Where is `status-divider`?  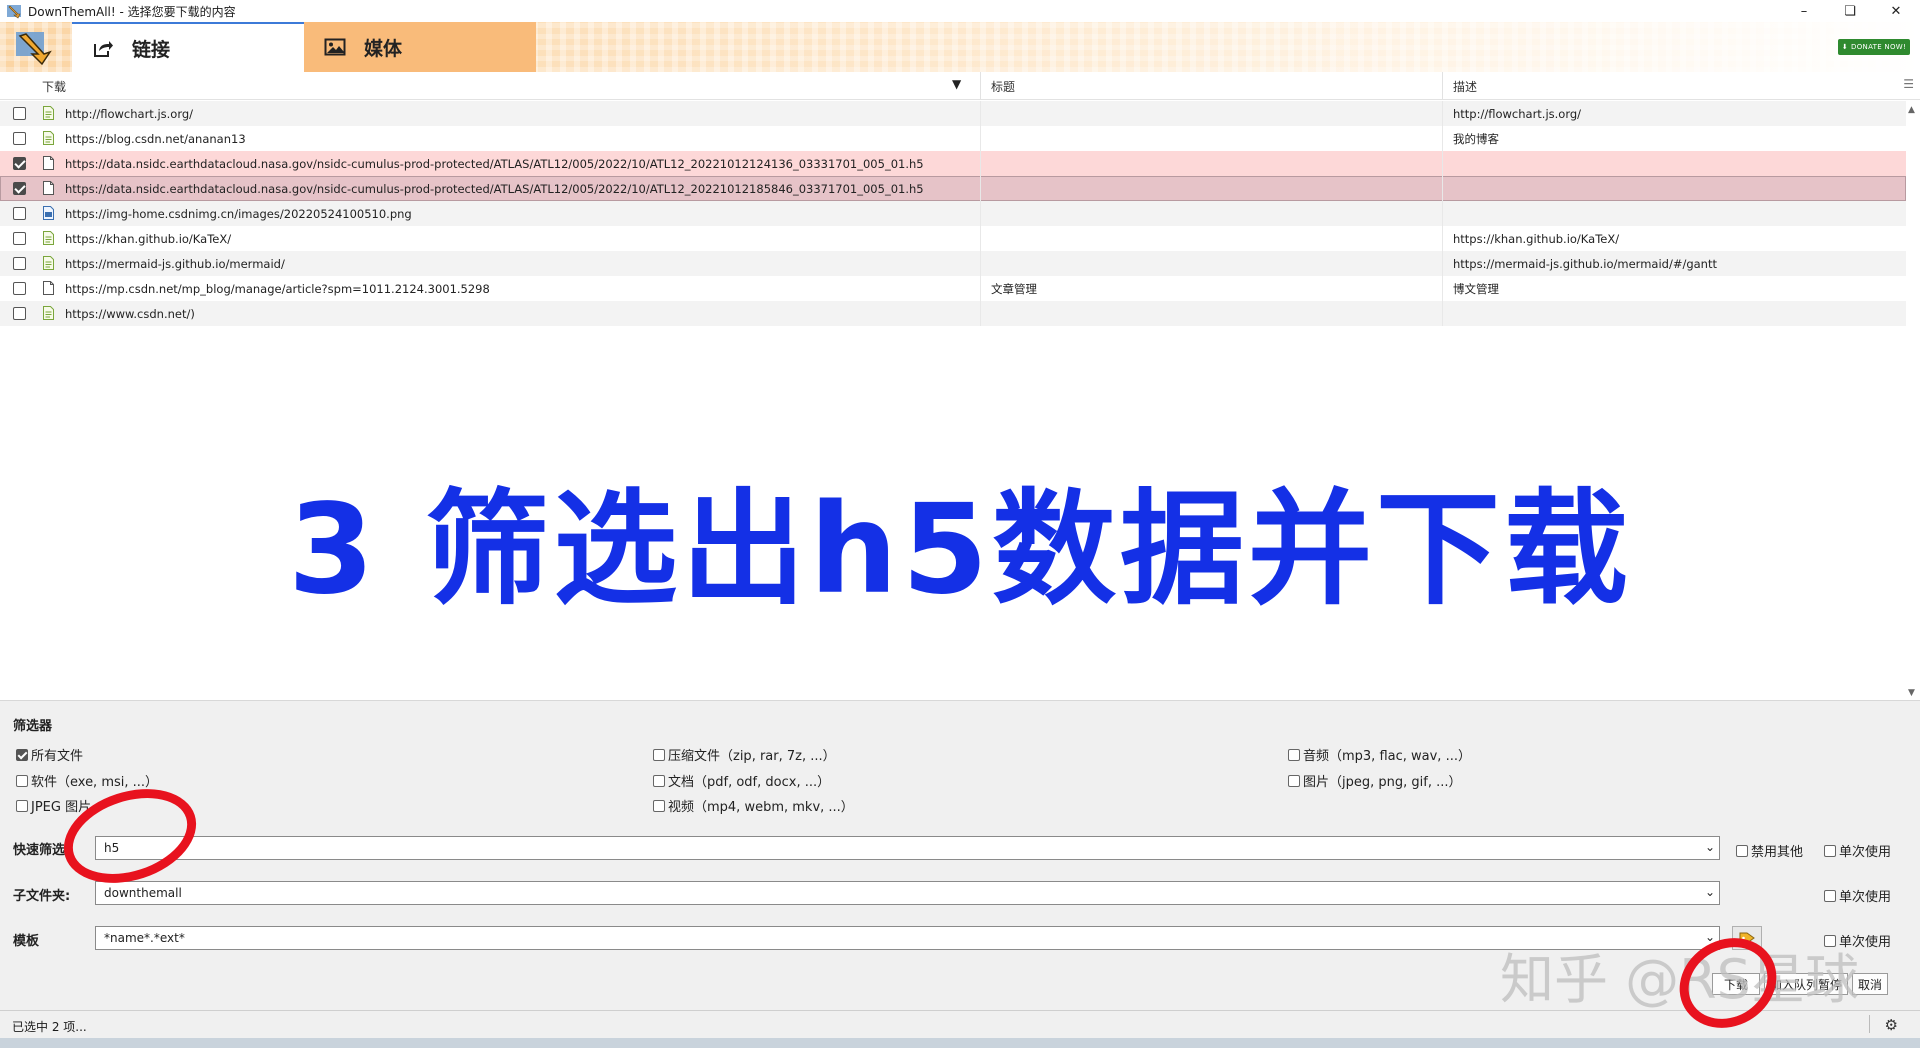
status-divider is located at coordinates (1869, 1024).